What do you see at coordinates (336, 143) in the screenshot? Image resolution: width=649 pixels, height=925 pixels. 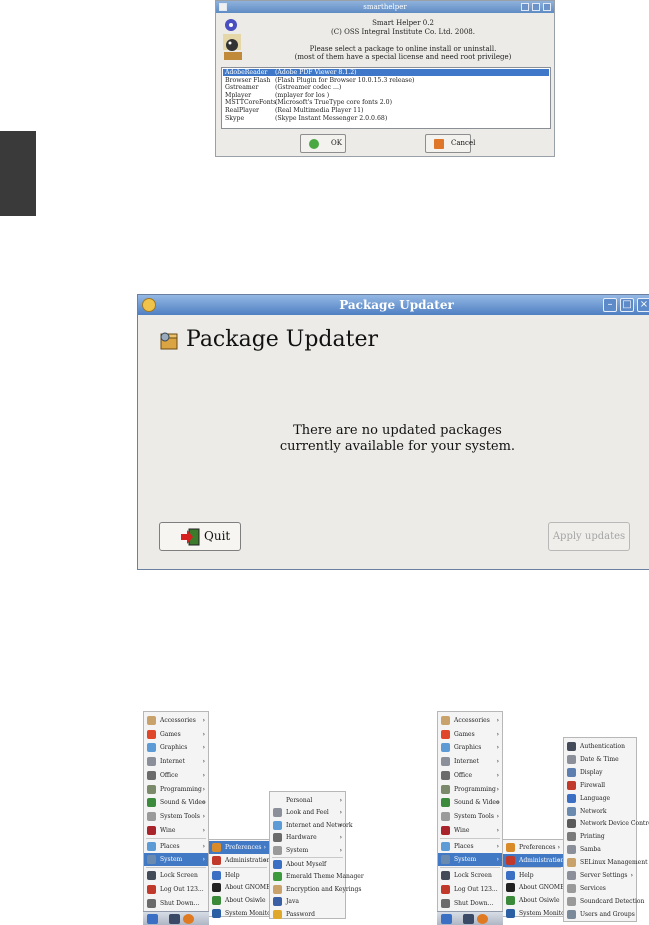 I see `ok-label: OK` at bounding box center [336, 143].